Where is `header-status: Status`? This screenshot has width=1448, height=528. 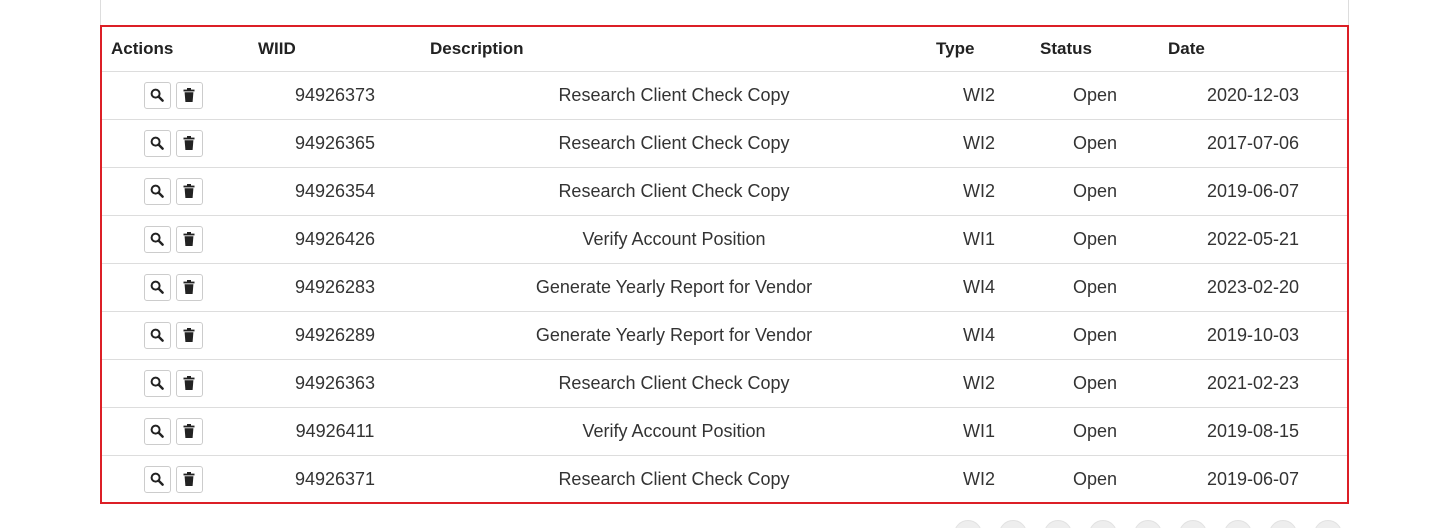
header-status: Status is located at coordinates (1095, 49).